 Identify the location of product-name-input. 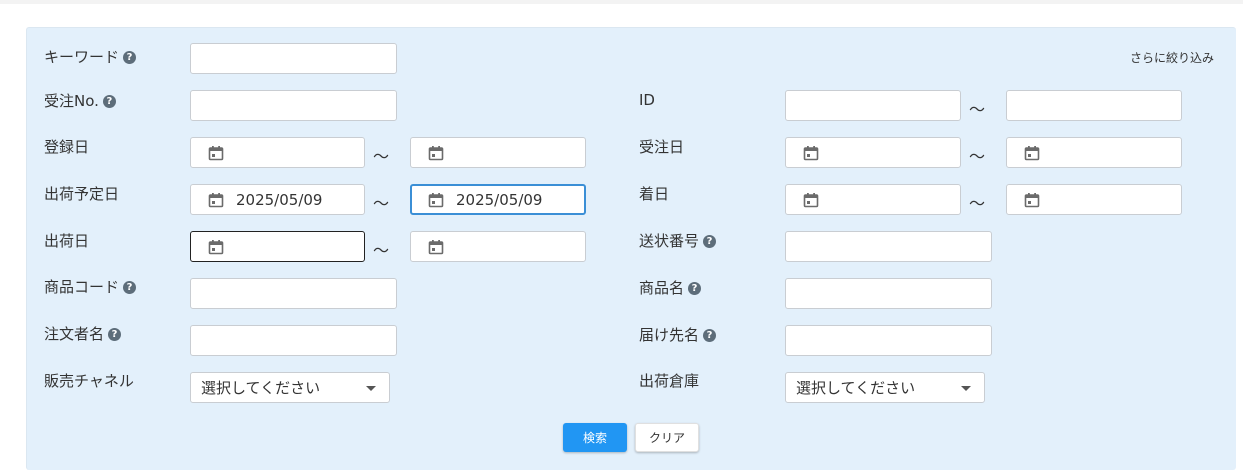
(888, 293).